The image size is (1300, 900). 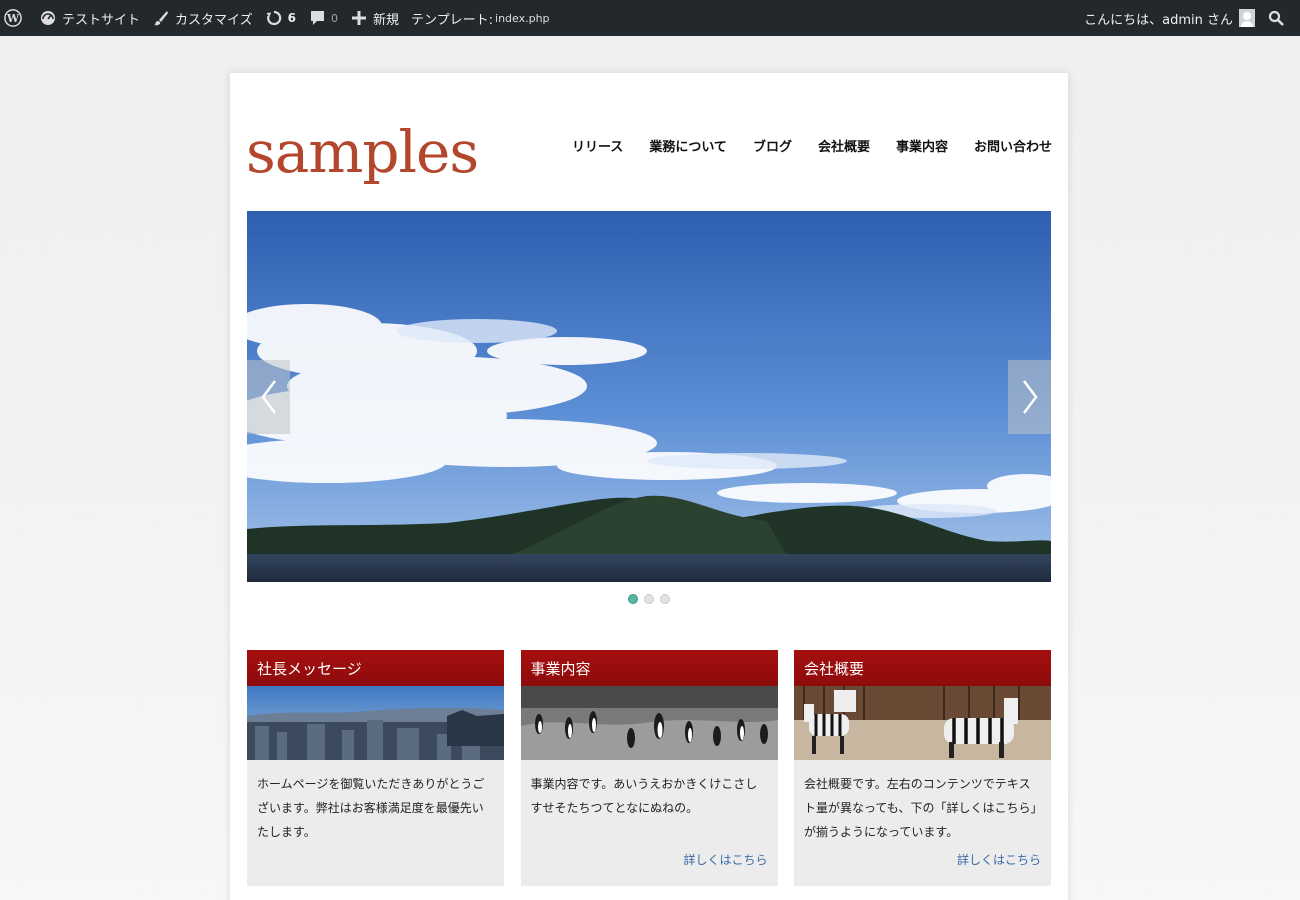 What do you see at coordinates (48, 18) in the screenshot?
I see `dashboard-icon` at bounding box center [48, 18].